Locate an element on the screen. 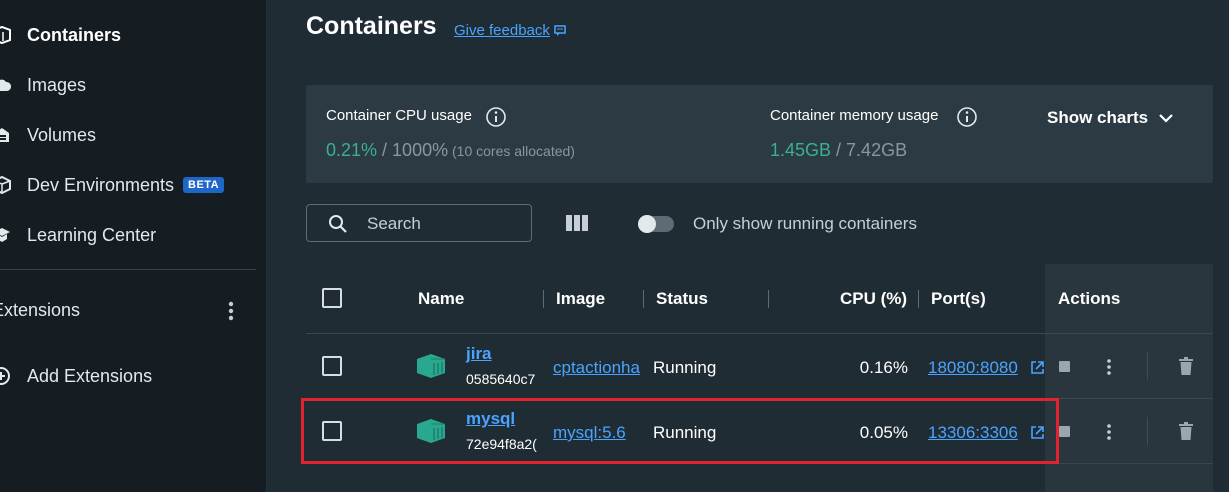 The width and height of the screenshot is (1229, 492). toggle-knob is located at coordinates (647, 224).